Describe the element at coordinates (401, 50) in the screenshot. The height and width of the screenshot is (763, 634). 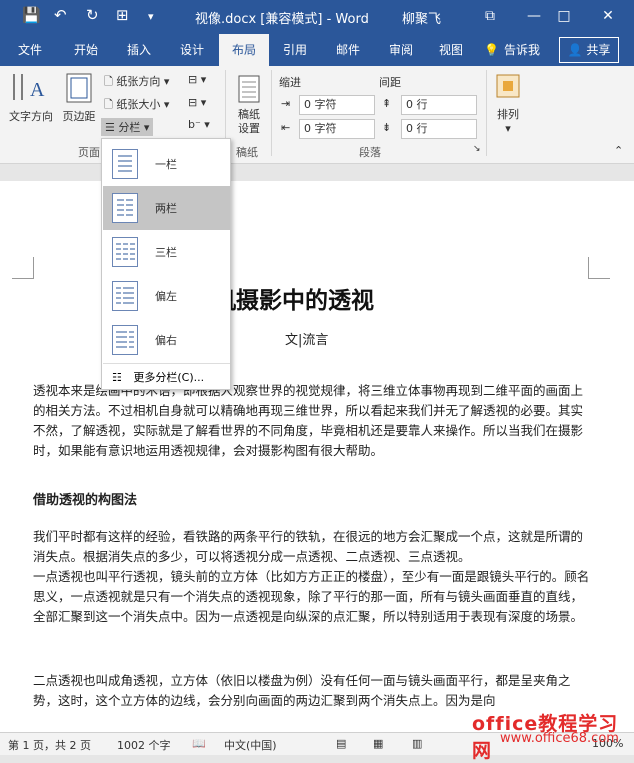
I see `tab-review: 审阅` at that location.